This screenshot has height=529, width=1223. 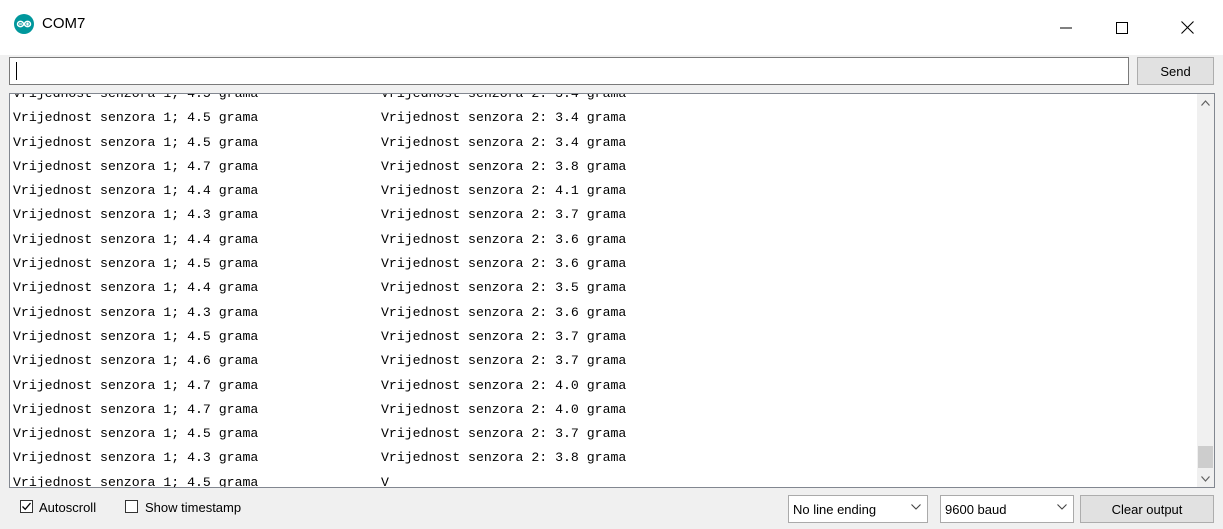 I want to click on autoscroll-label: Autoscroll, so click(x=67, y=507).